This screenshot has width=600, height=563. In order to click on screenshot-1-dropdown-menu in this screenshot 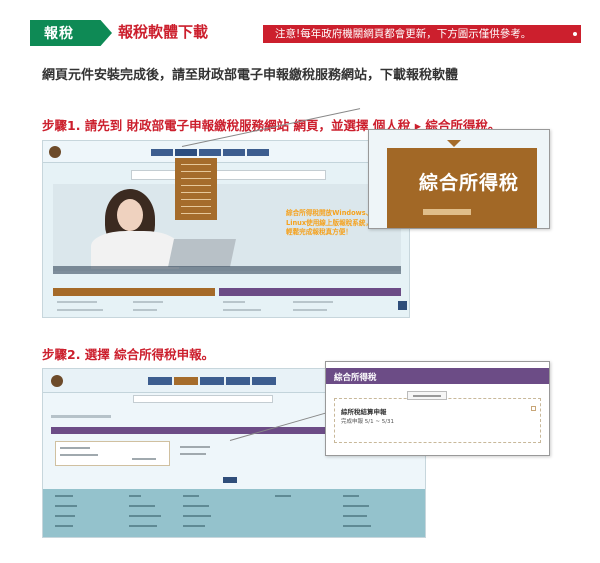, I will do `click(196, 189)`.